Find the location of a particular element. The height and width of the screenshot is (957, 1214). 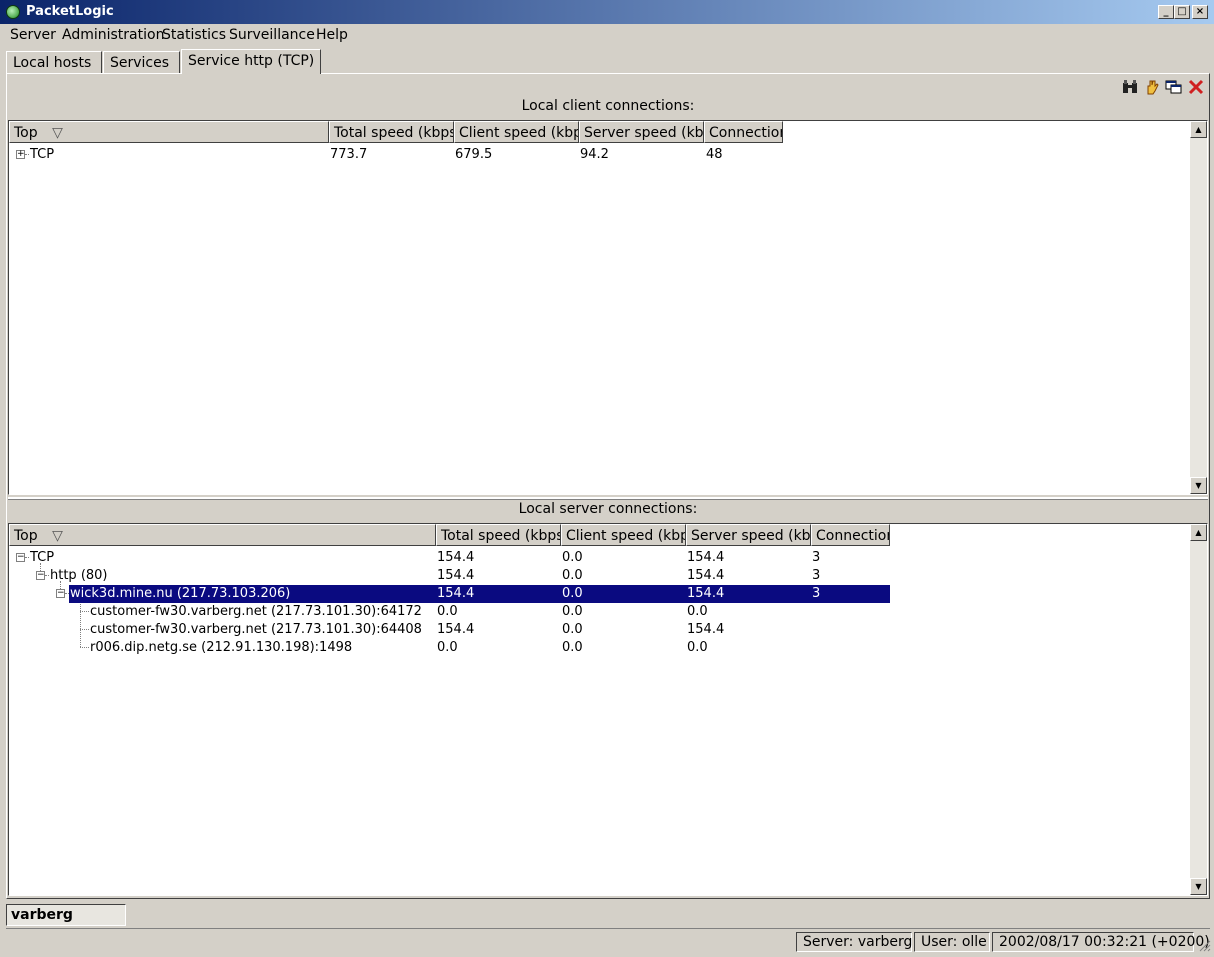

minimize-button: _ is located at coordinates (1166, 12).